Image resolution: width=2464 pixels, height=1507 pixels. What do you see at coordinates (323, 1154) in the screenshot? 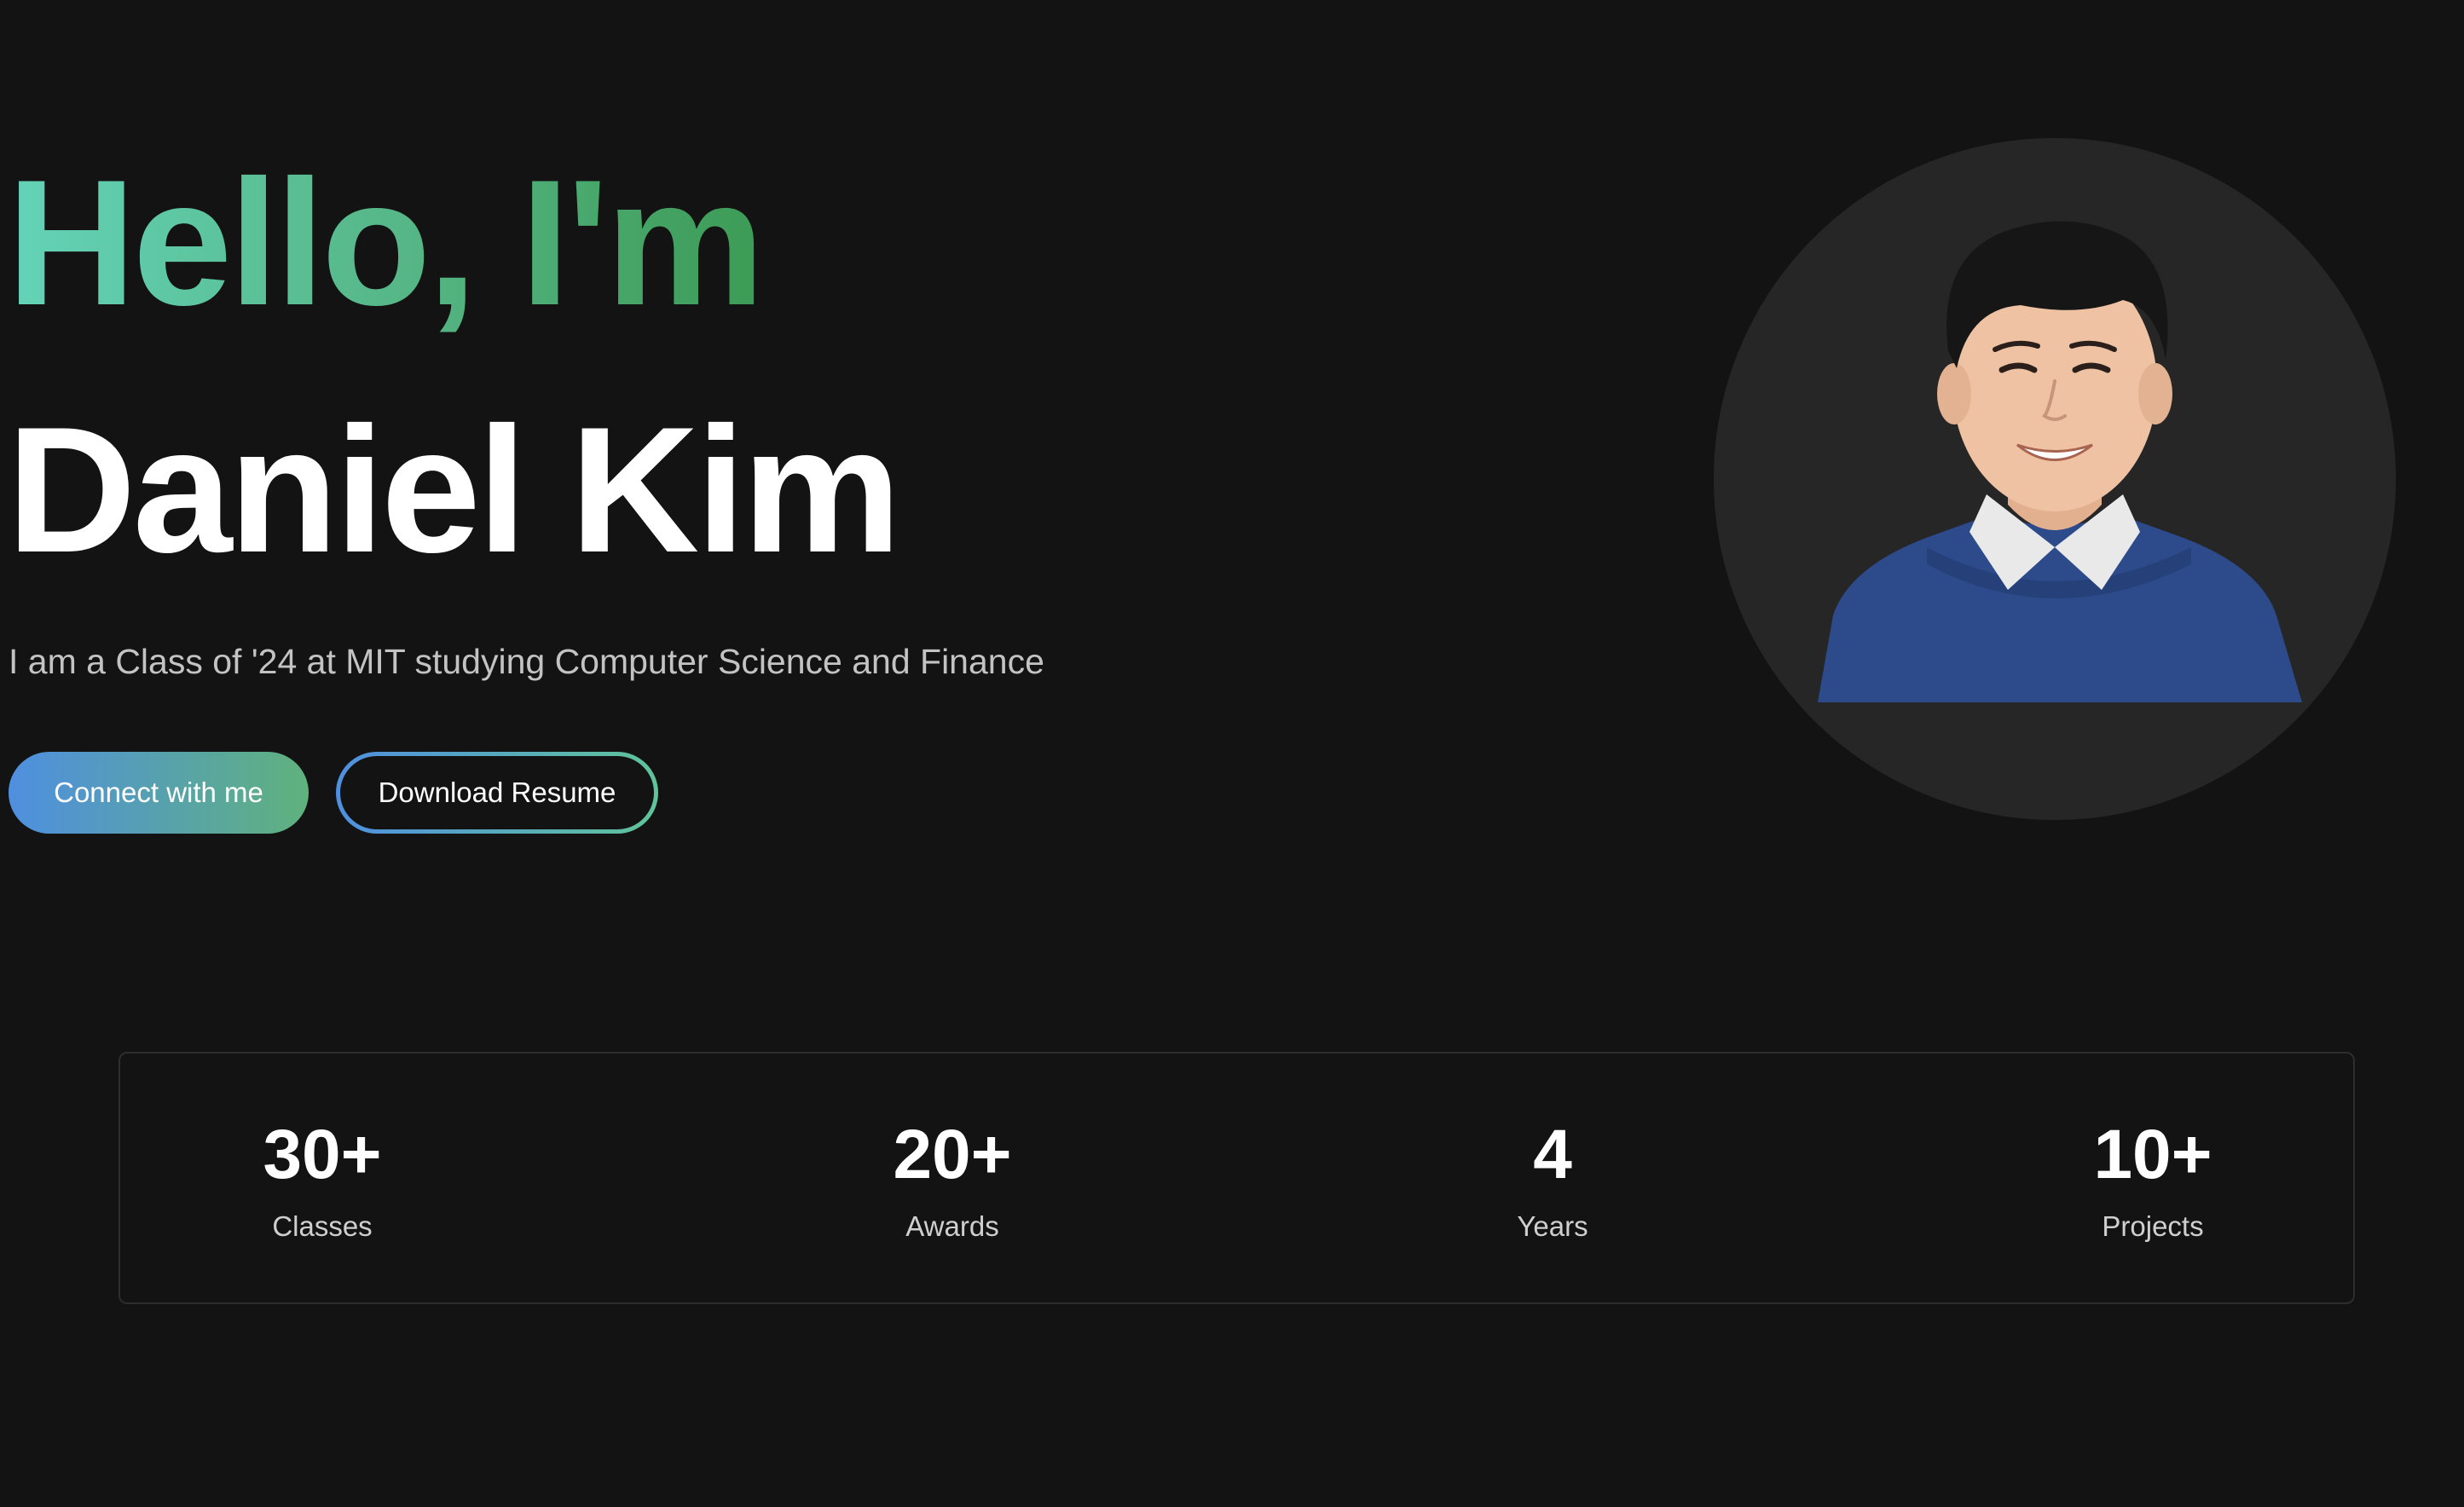
I see `stat-value: 30+` at bounding box center [323, 1154].